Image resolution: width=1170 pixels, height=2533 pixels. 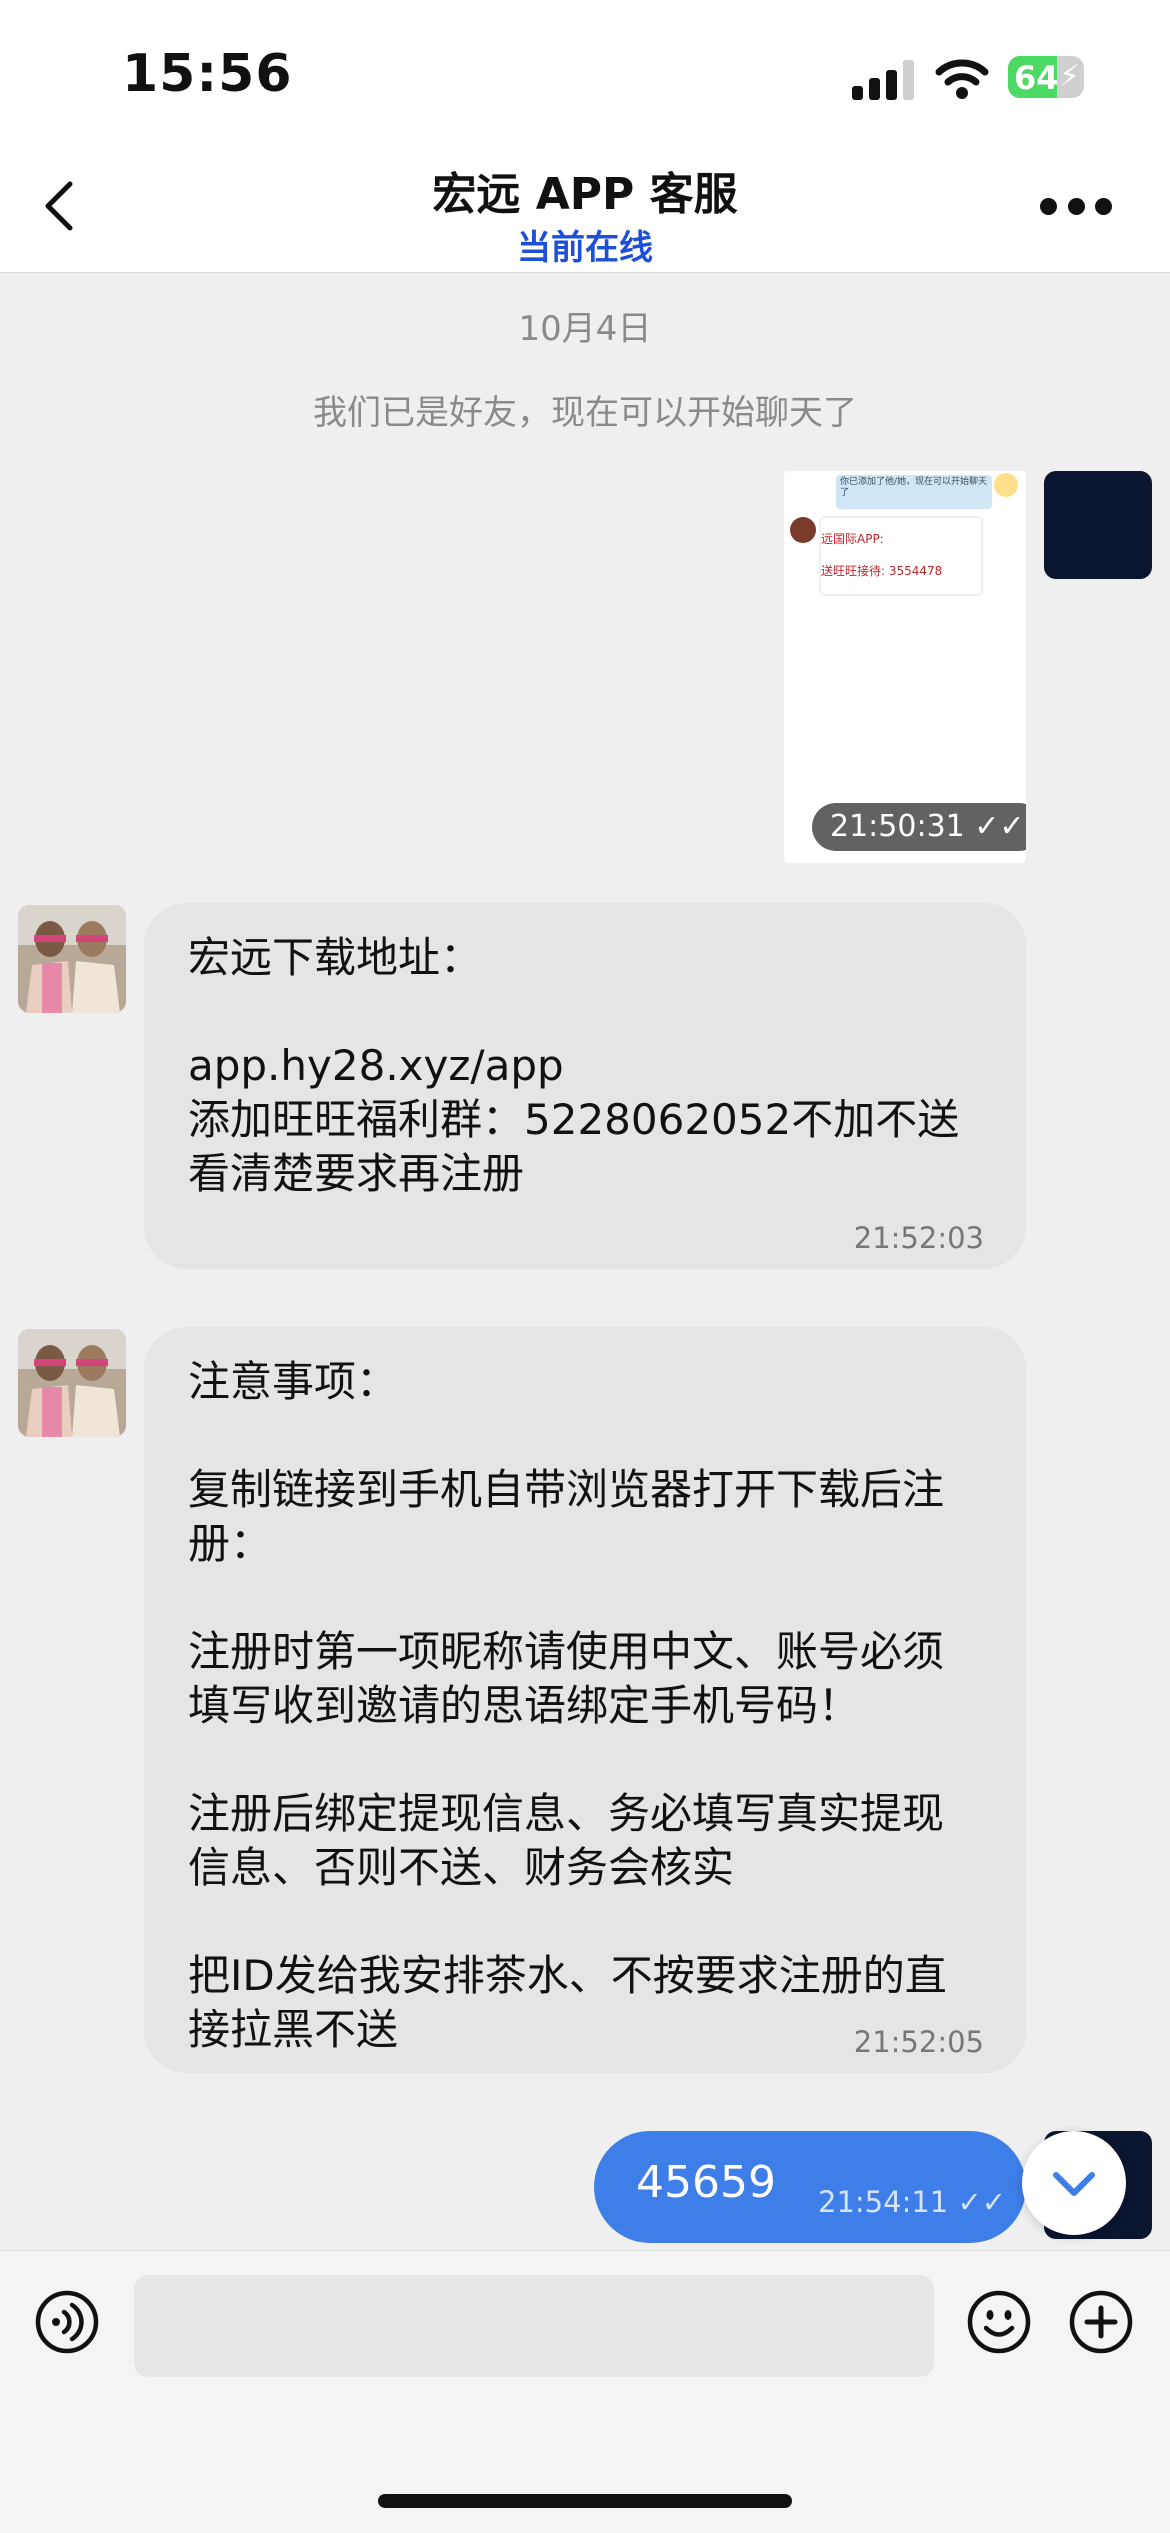 What do you see at coordinates (901, 556) in the screenshot?
I see `thumb-card: 远国际APP: 送旺旺接待: 3554478` at bounding box center [901, 556].